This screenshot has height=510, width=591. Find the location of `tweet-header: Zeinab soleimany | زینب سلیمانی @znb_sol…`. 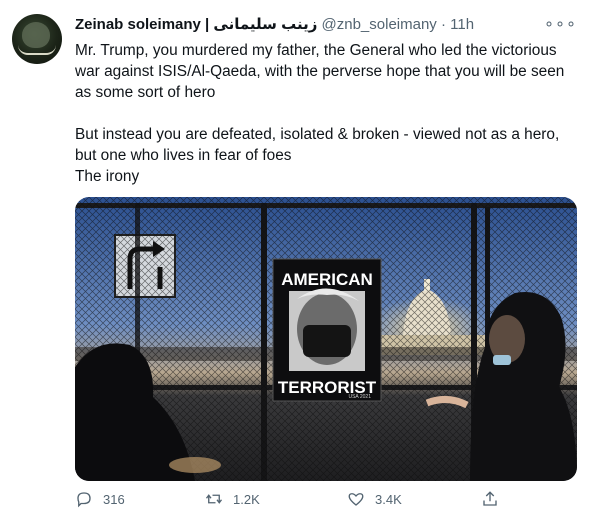

tweet-header: Zeinab soleimany | زینب سلیمانی @znb_sol… is located at coordinates (327, 26).